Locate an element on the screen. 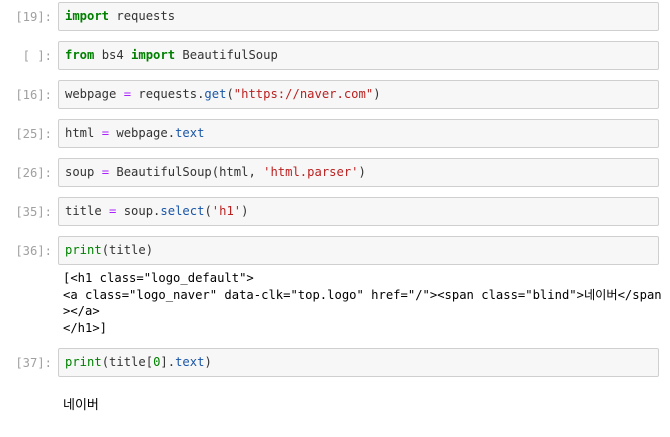  code-text: requests. is located at coordinates (168, 94).